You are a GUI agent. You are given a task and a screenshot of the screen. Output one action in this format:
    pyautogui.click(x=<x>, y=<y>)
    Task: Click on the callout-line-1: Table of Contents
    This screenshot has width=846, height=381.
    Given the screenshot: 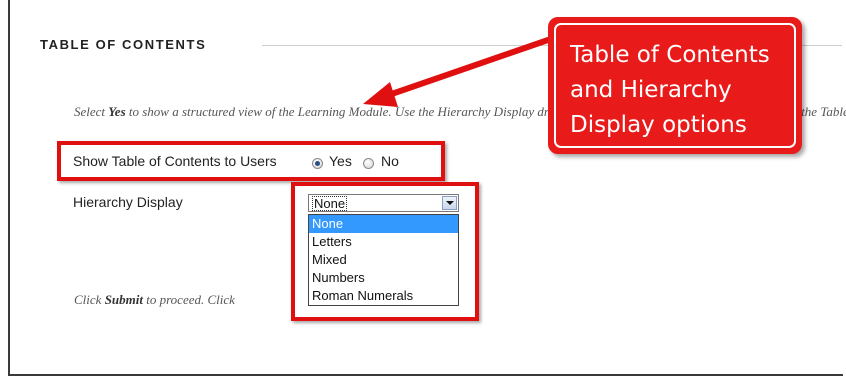 What is the action you would take?
    pyautogui.click(x=670, y=55)
    